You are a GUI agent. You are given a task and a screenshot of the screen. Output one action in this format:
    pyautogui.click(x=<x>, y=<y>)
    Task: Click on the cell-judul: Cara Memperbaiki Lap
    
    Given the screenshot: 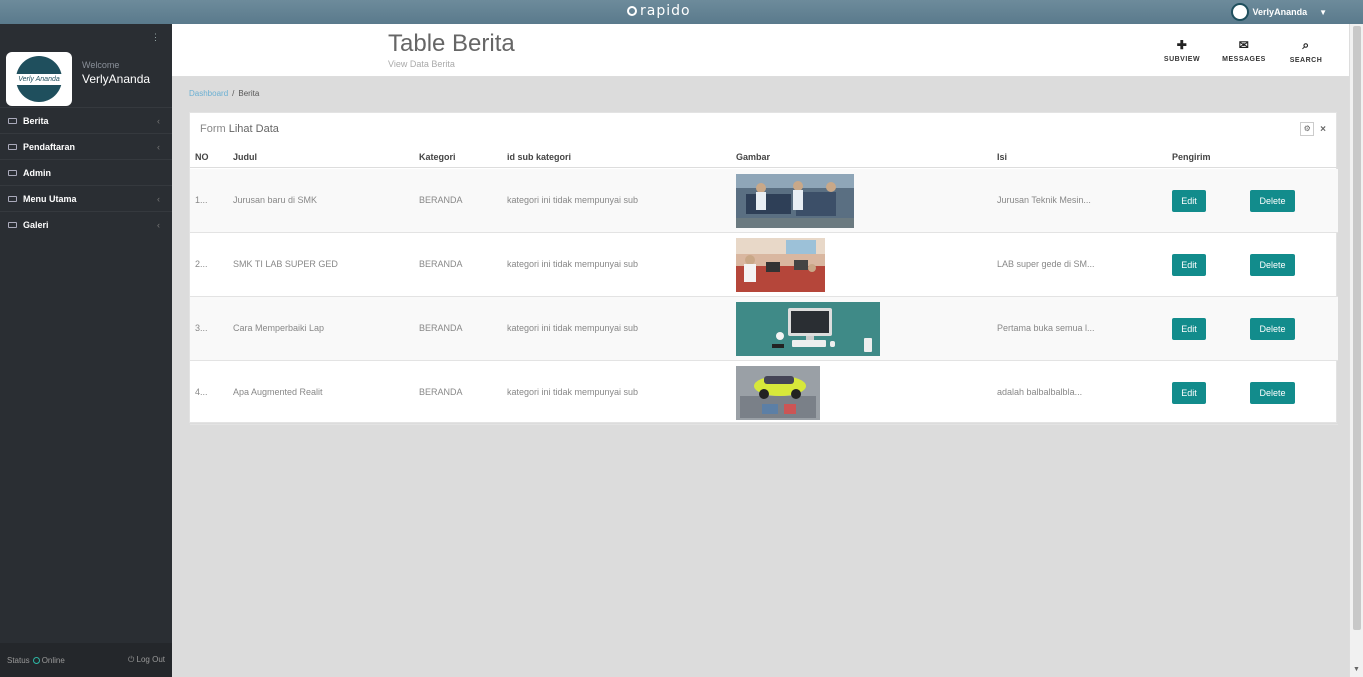 What is the action you would take?
    pyautogui.click(x=279, y=328)
    